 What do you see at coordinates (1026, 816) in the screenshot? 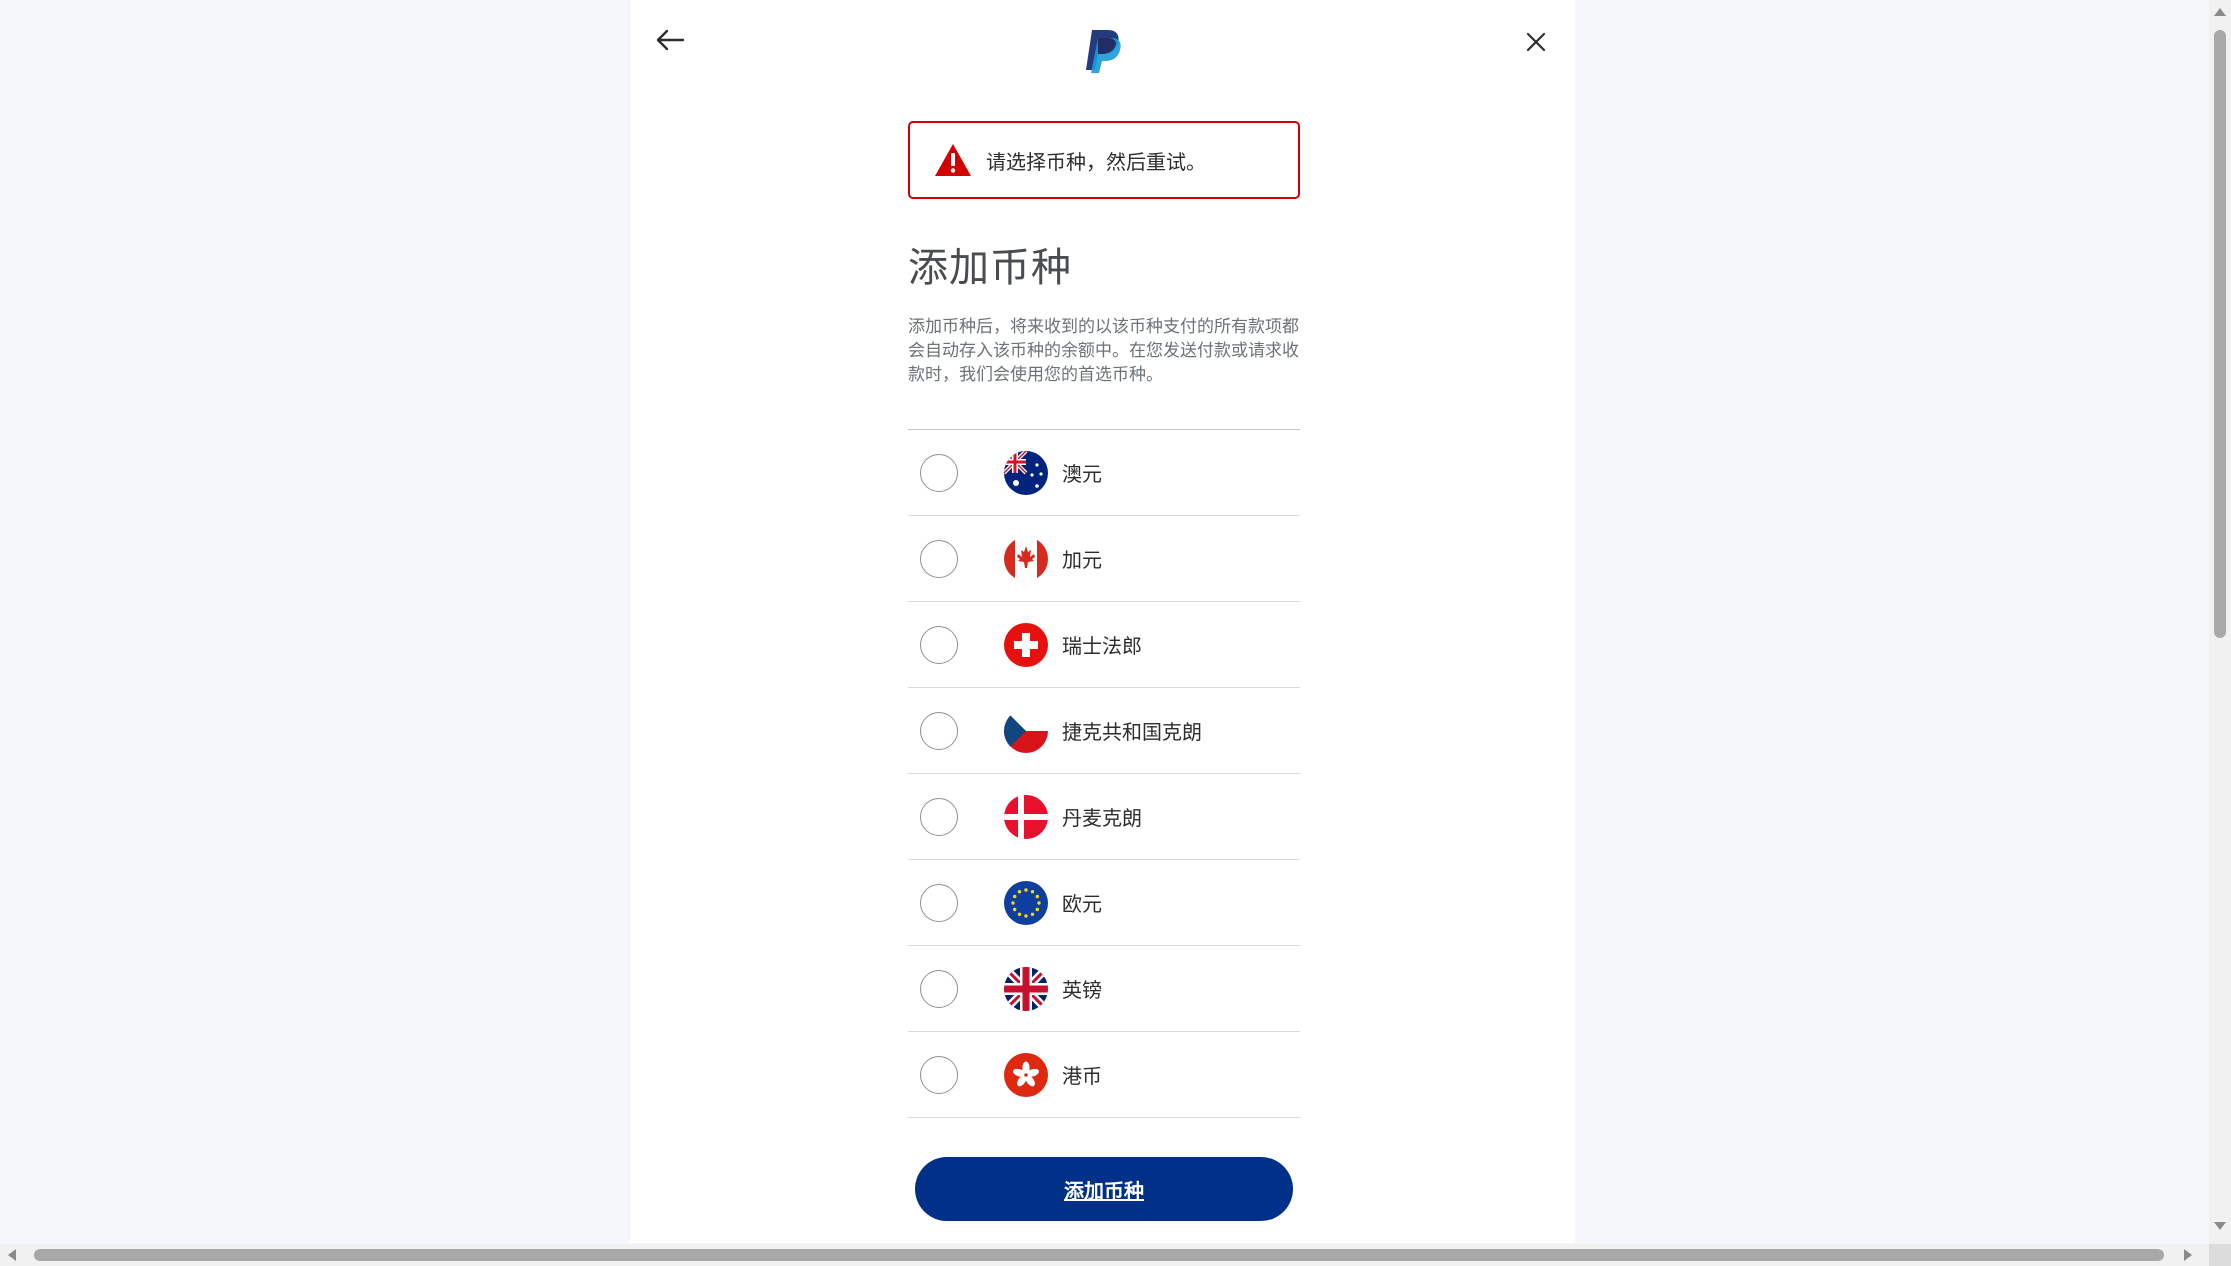
I see `denmark-flag-icon` at bounding box center [1026, 816].